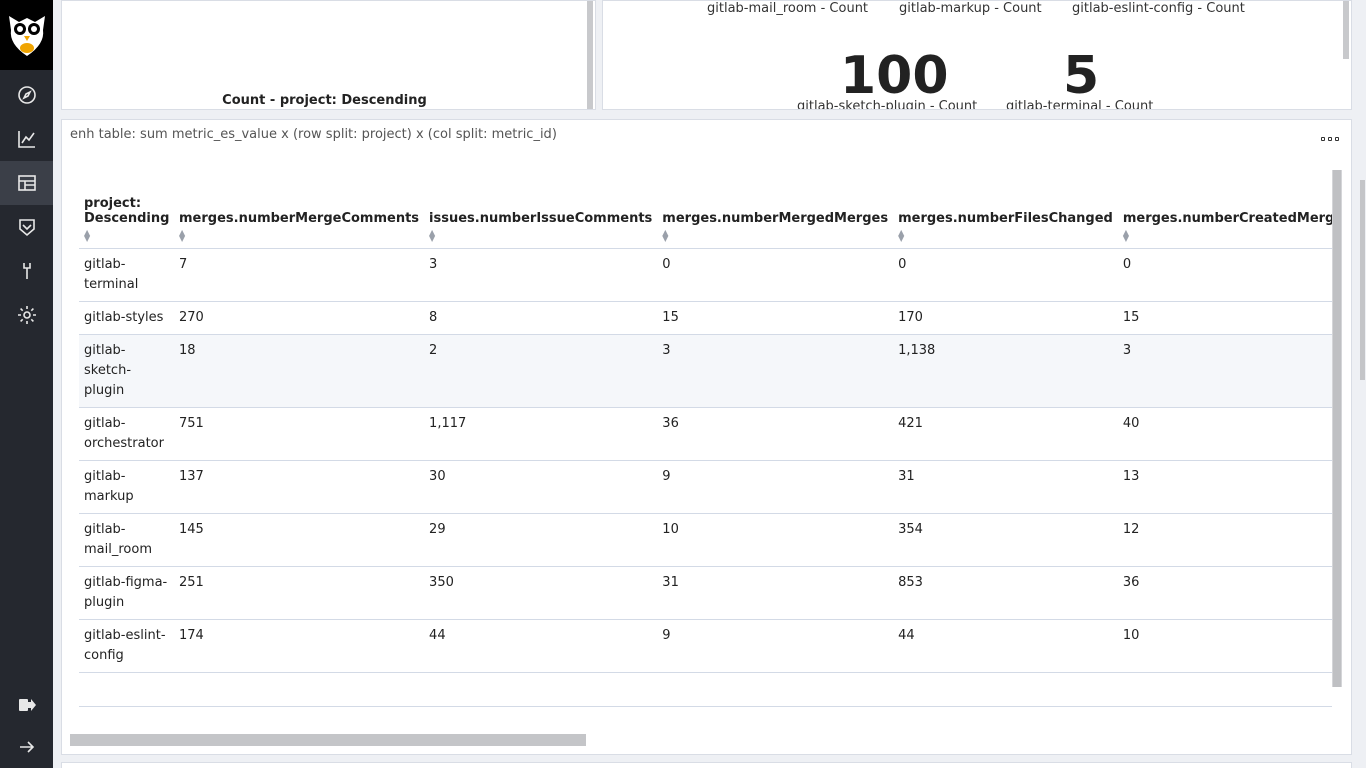  I want to click on logout-icon, so click(26, 705).